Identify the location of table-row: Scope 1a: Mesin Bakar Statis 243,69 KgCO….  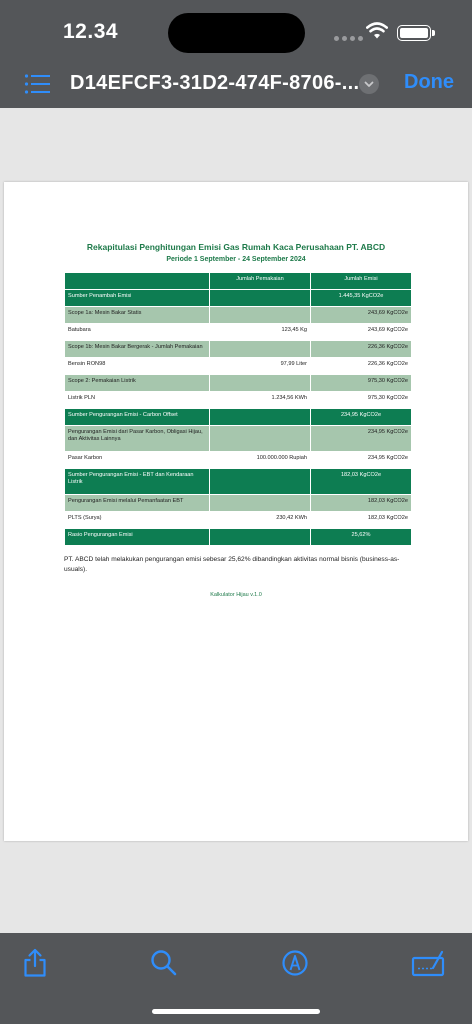
(238, 315).